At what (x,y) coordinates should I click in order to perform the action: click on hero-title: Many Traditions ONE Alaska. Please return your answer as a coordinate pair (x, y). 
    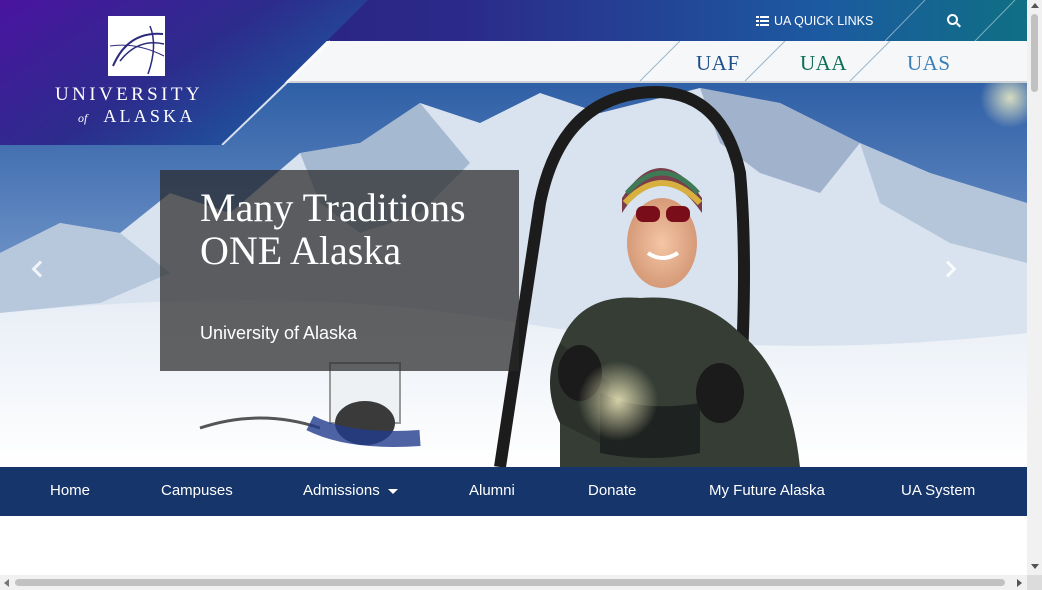
    Looking at the image, I should click on (333, 229).